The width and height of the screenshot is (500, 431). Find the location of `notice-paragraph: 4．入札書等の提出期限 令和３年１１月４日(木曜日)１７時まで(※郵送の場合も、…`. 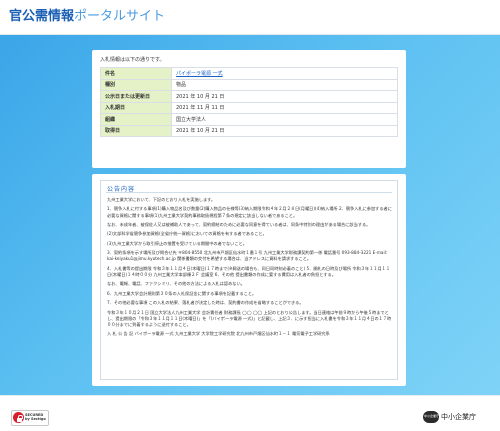

notice-paragraph: 4．入札書等の提出期限 令和３年１１月４日(木曜日)１７時まで(※郵送の場合も、… is located at coordinates (249, 271).